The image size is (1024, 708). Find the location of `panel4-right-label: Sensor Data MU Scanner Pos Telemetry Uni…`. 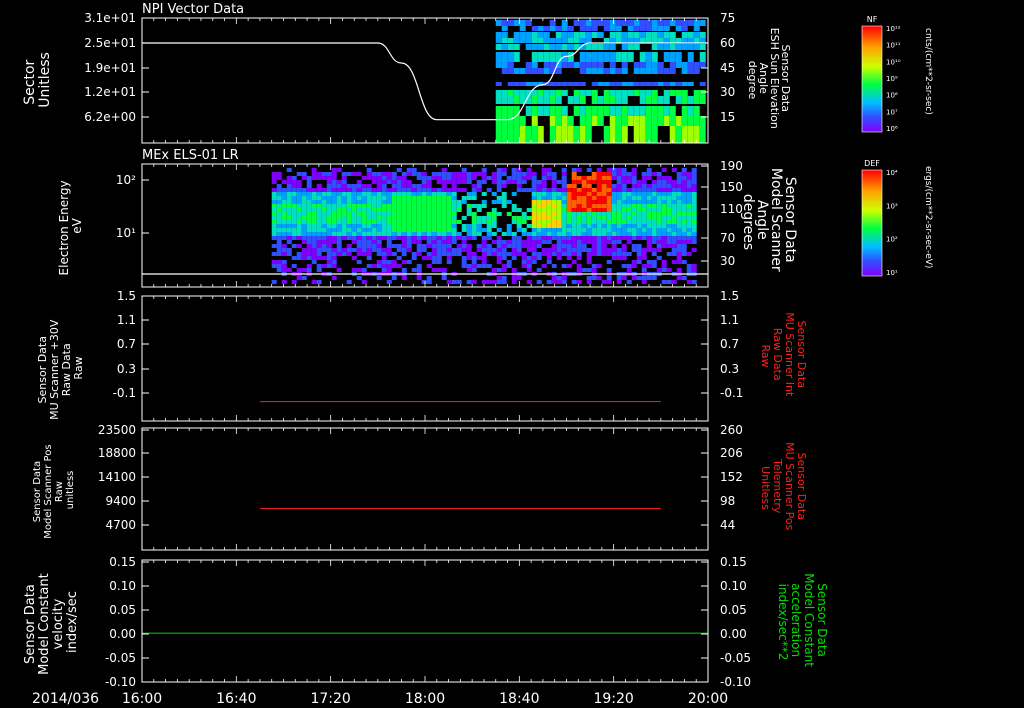

panel4-right-label: Sensor Data MU Scanner Pos Telemetry Uni… is located at coordinates (783, 488).